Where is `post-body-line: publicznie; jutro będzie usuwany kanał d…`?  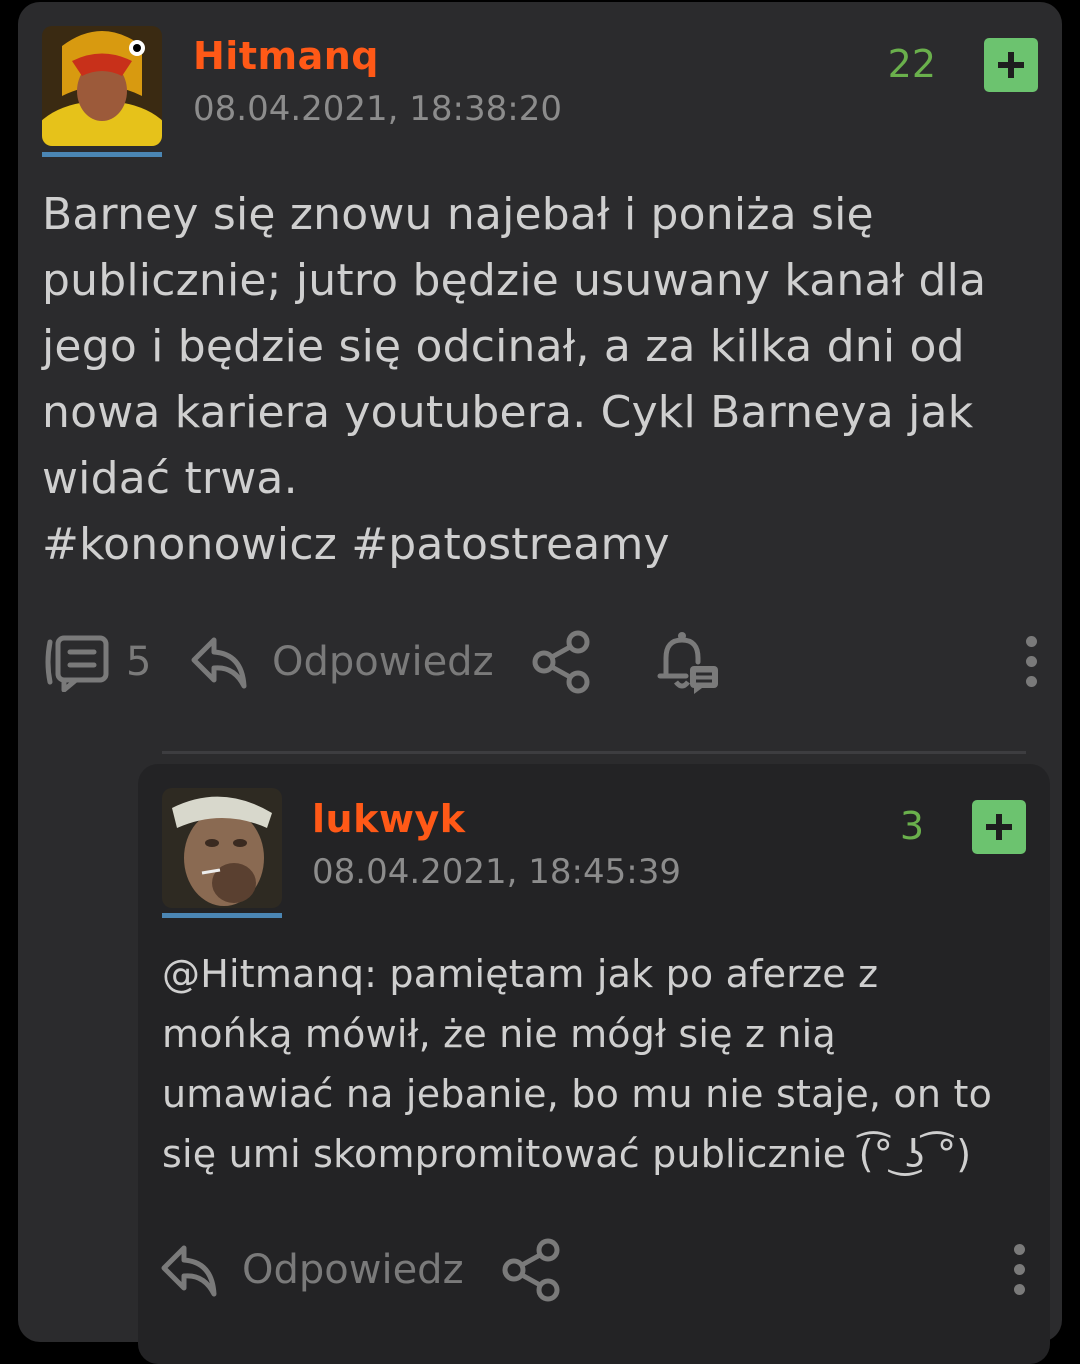 post-body-line: publicznie; jutro będzie usuwany kanał d… is located at coordinates (514, 280).